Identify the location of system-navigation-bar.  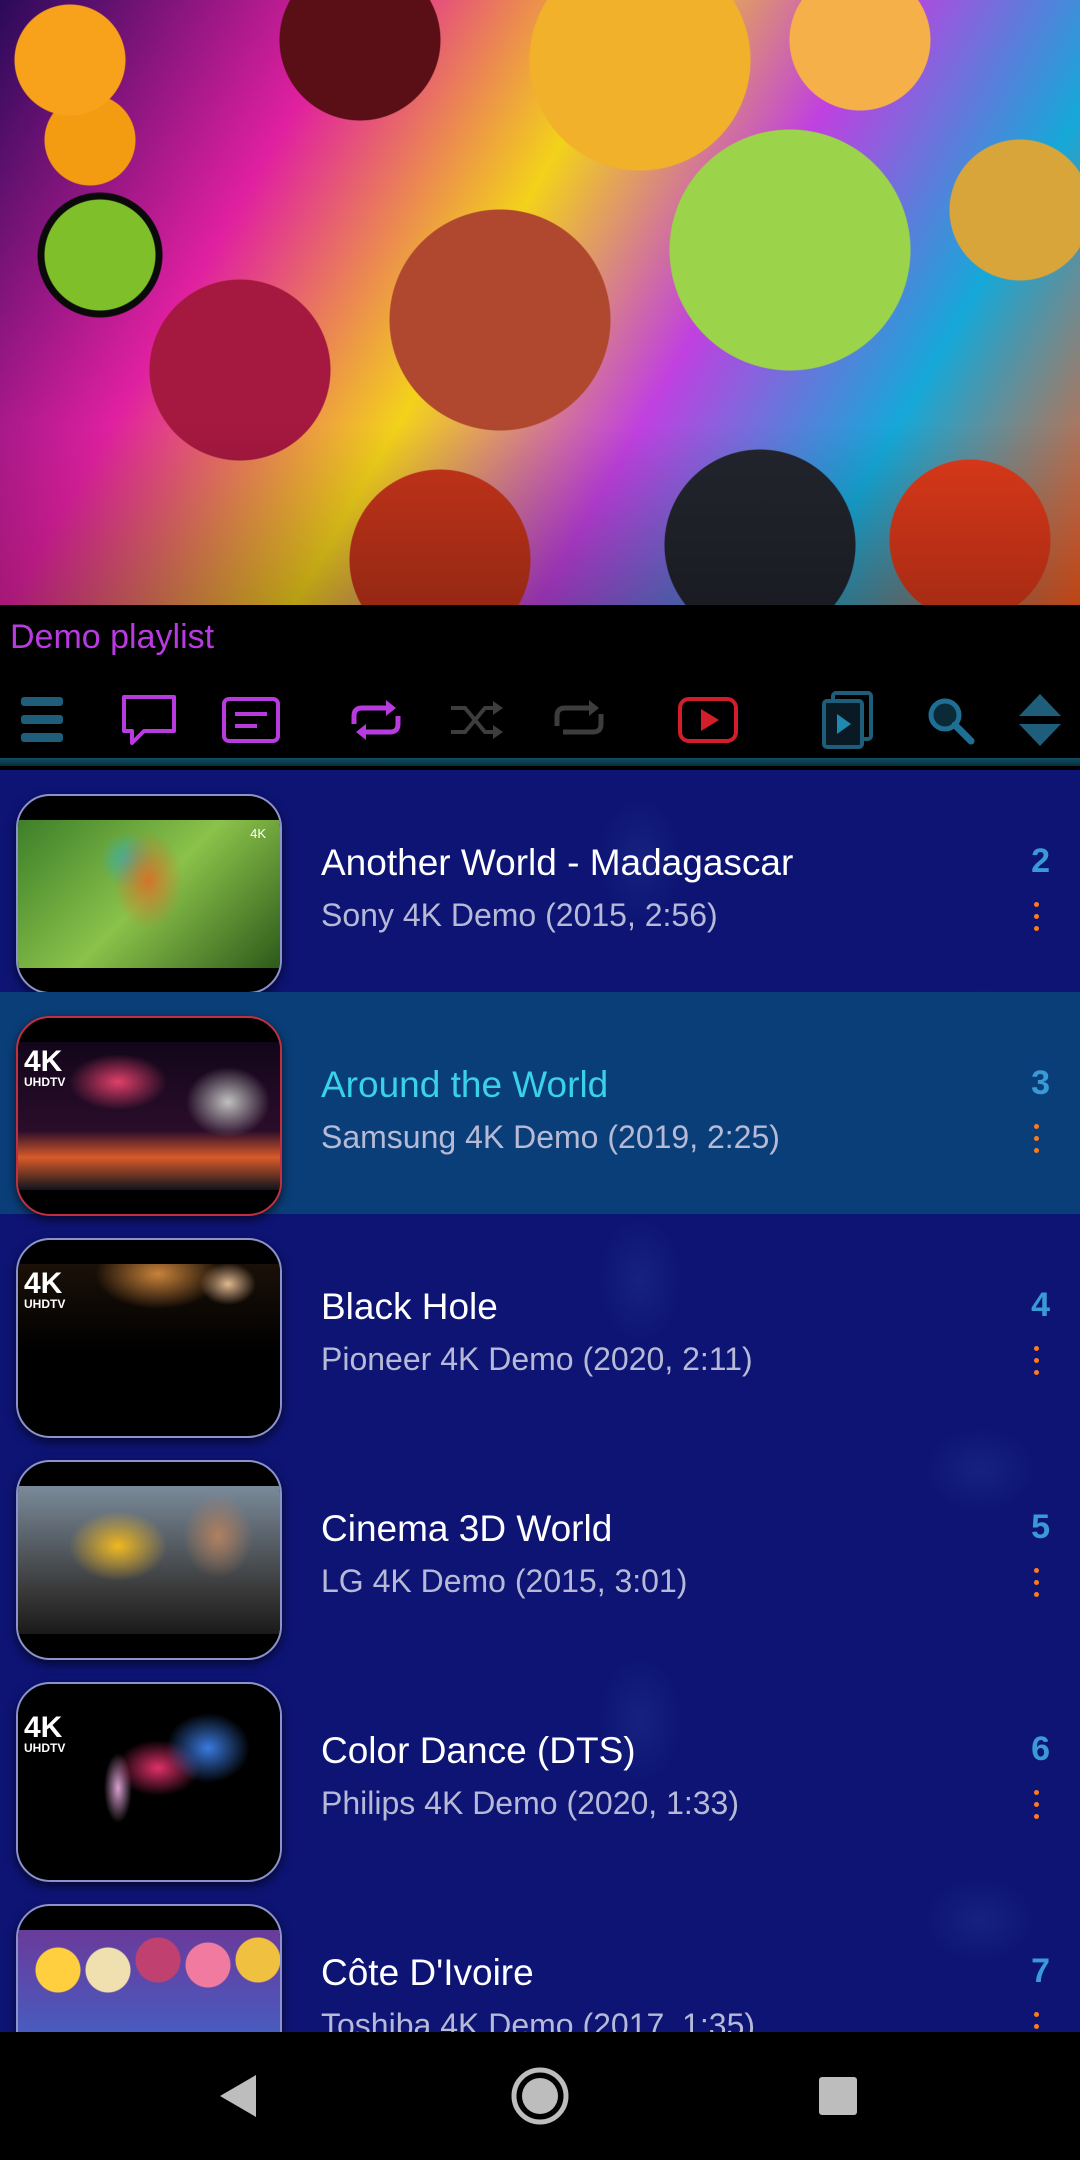
(540, 2096).